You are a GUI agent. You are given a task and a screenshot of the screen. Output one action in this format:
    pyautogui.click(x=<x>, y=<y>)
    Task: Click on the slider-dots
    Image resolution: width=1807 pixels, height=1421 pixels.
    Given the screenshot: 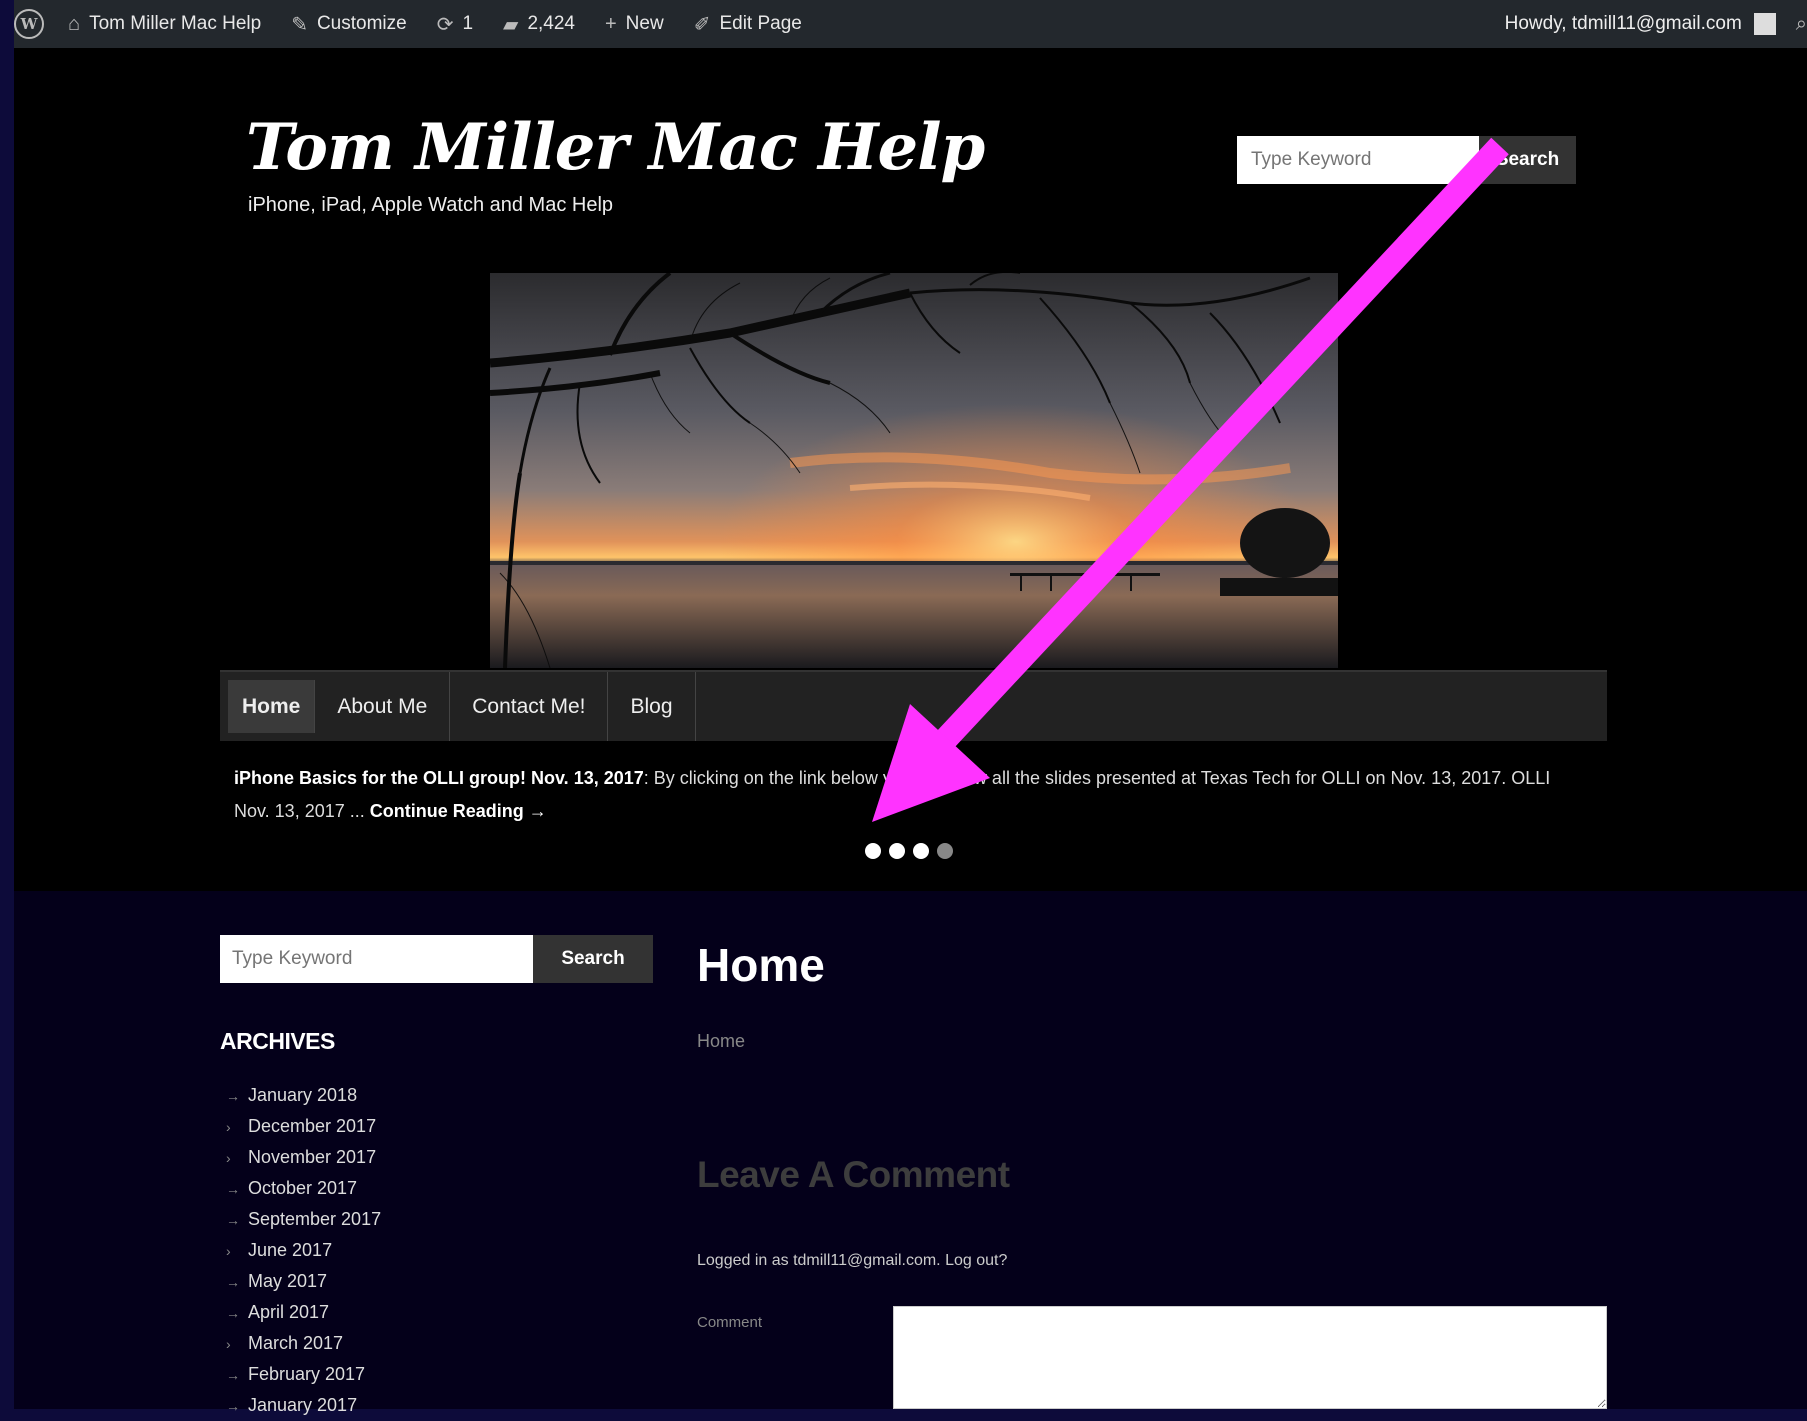 What is the action you would take?
    pyautogui.click(x=909, y=851)
    